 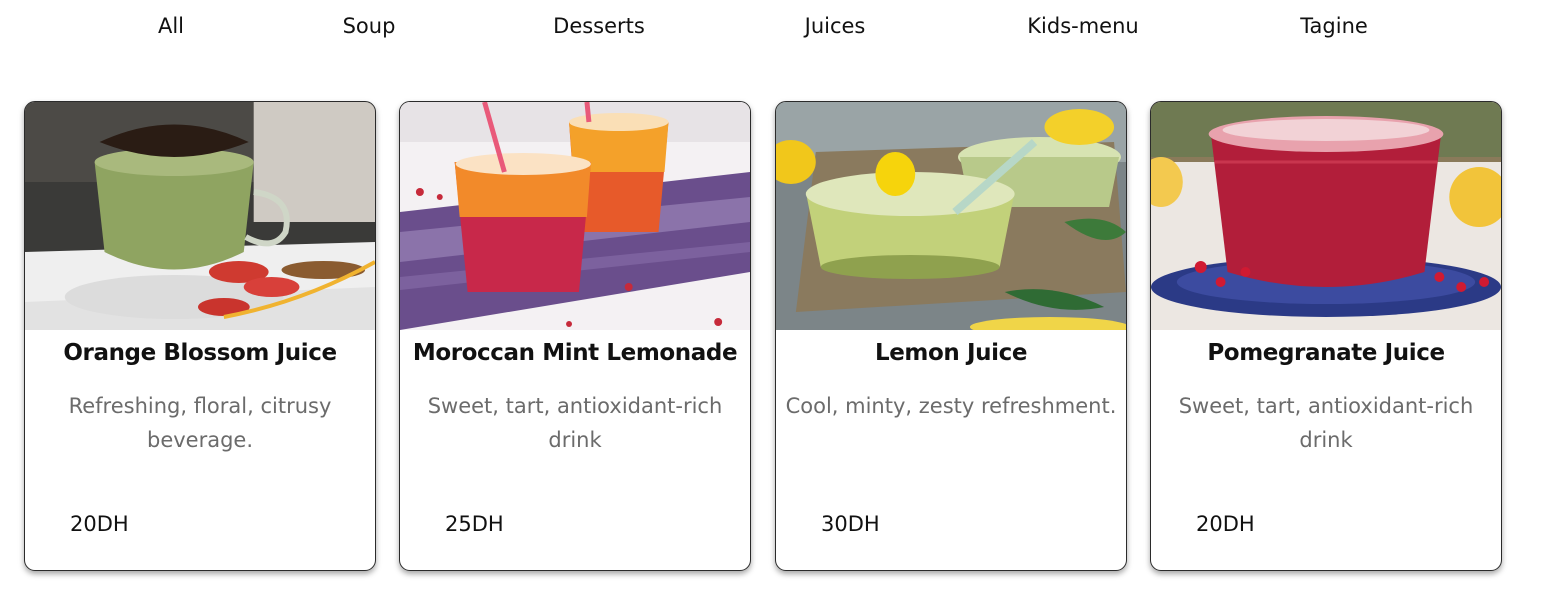 What do you see at coordinates (474, 524) in the screenshot?
I see `product-price: 25DH` at bounding box center [474, 524].